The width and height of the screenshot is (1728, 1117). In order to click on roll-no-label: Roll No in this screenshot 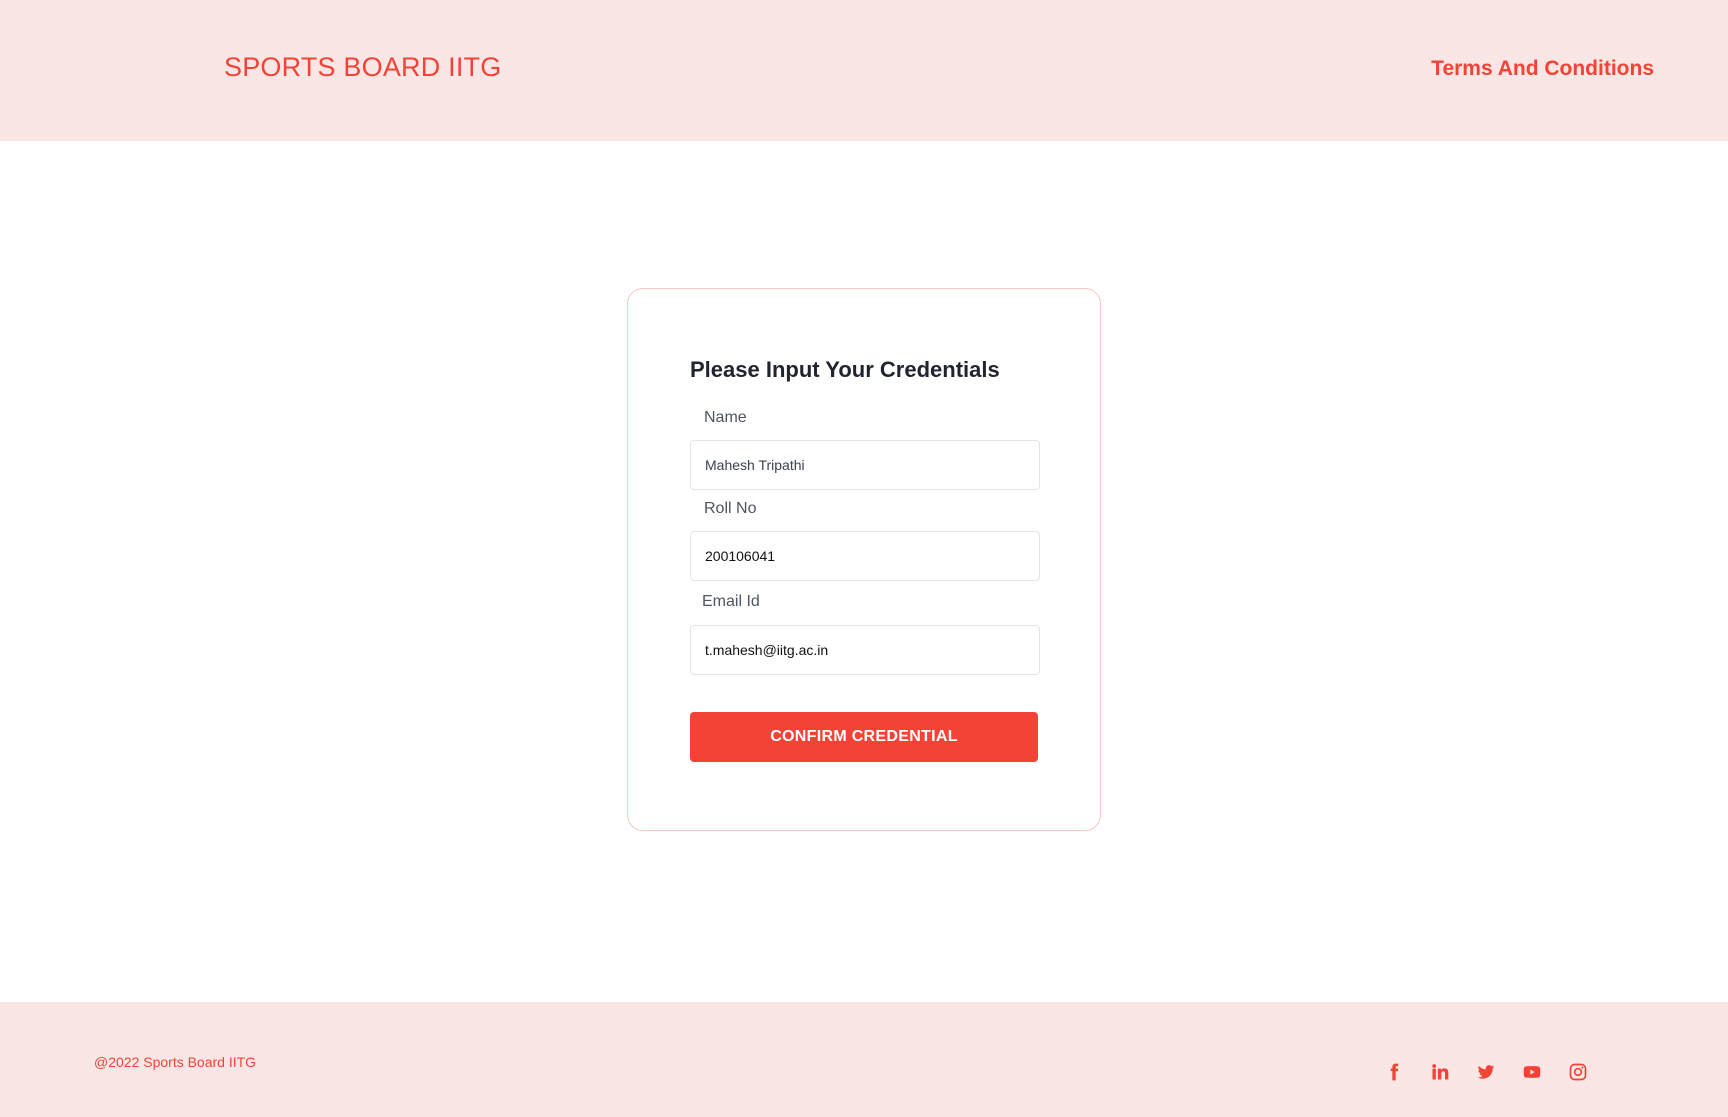, I will do `click(730, 508)`.